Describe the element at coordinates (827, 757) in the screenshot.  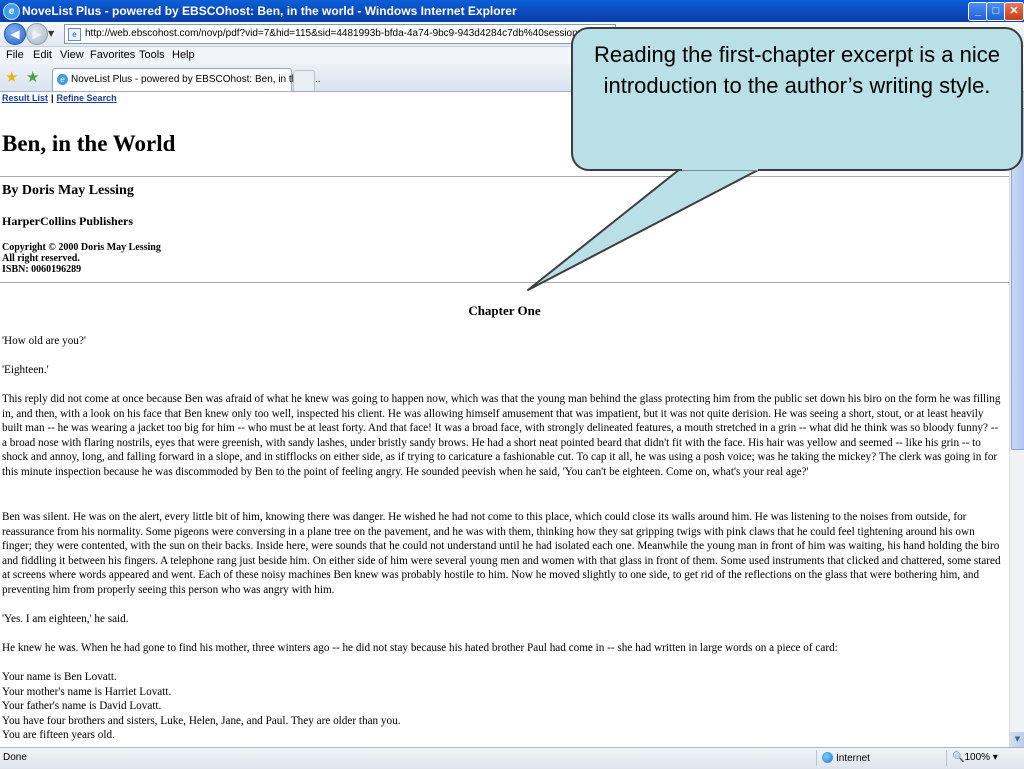
I see `globe-icon` at that location.